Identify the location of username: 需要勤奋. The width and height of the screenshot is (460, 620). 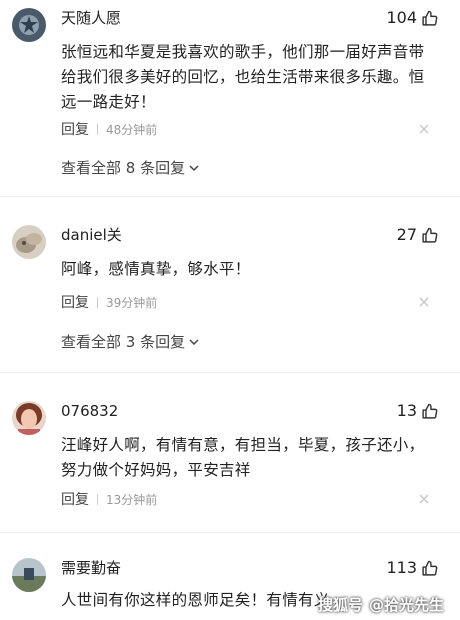
(91, 568).